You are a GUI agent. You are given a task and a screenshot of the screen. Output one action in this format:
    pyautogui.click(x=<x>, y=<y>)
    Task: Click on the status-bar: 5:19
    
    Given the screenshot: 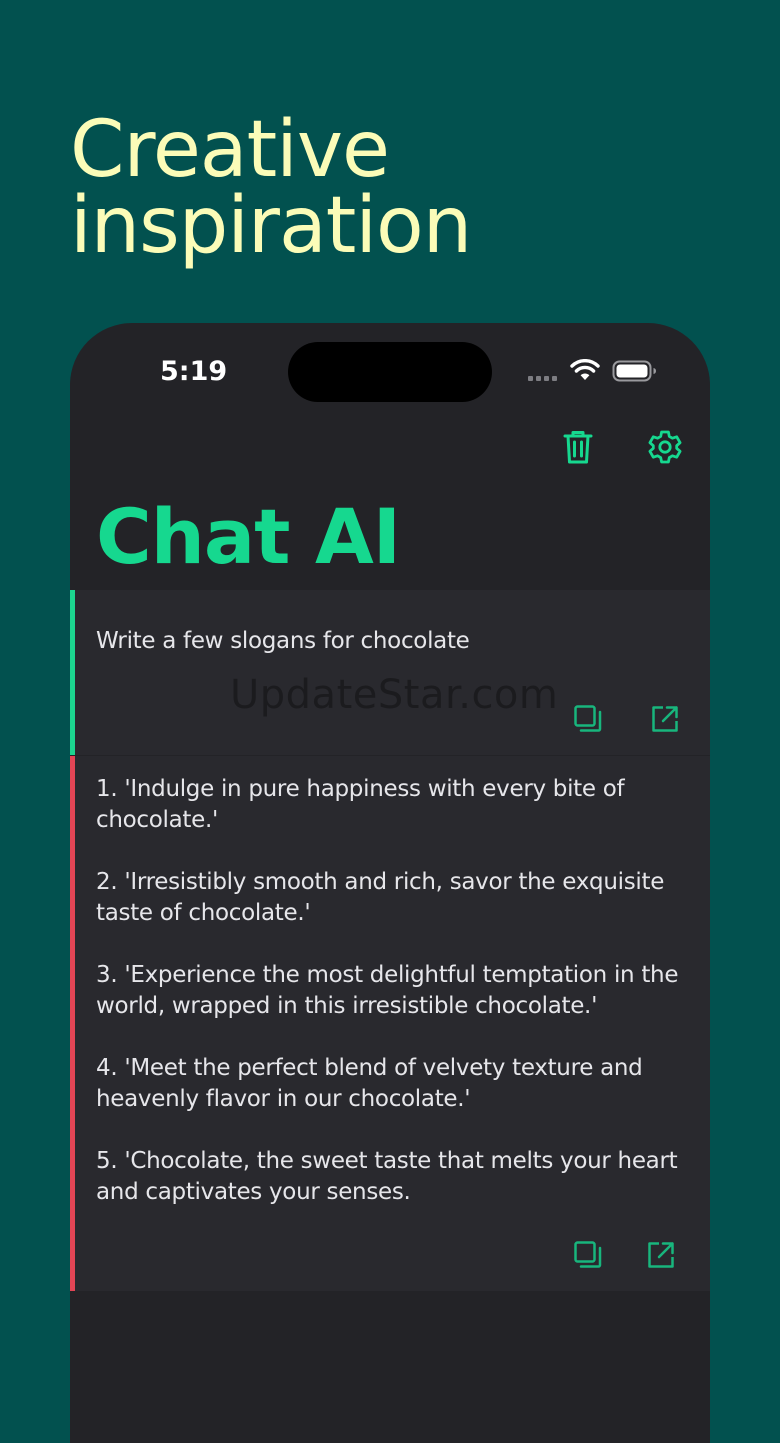 What is the action you would take?
    pyautogui.click(x=390, y=373)
    